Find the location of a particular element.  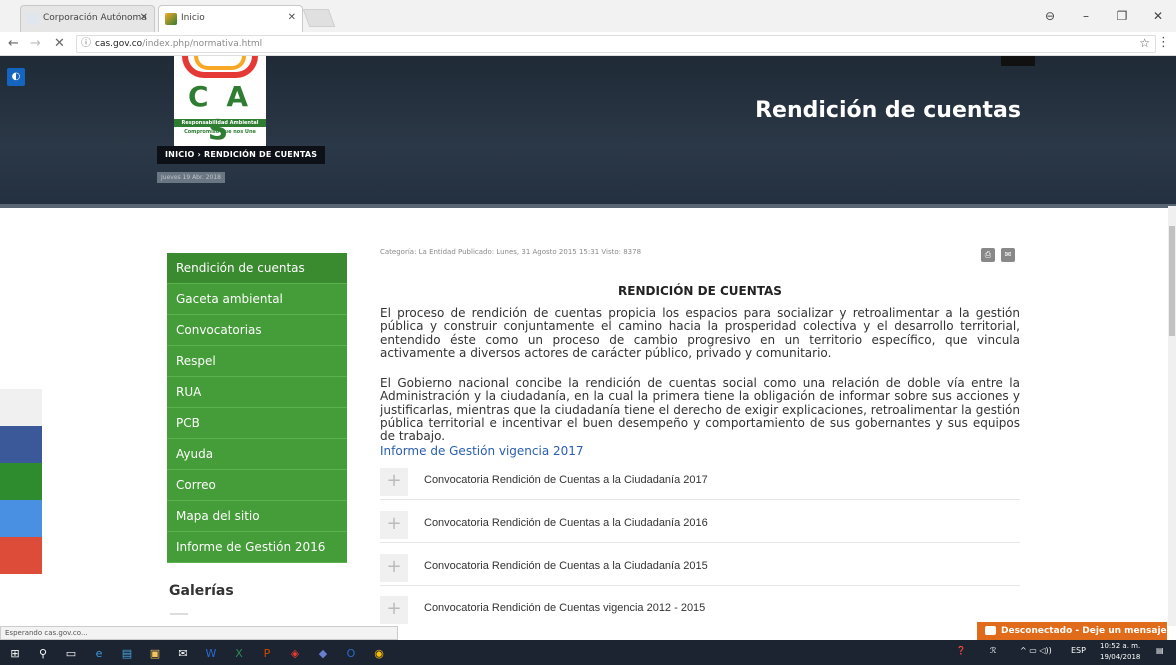

page-scrollbar is located at coordinates (1172, 416).